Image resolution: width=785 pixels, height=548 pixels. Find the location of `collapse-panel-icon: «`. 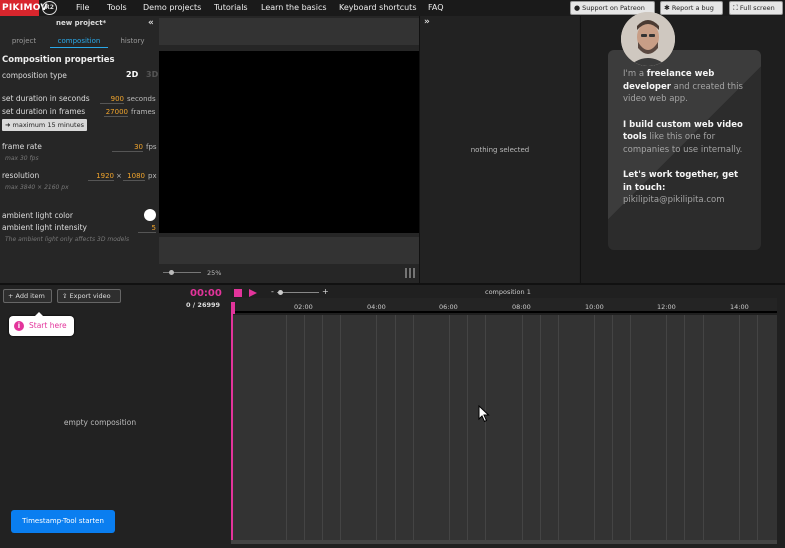

collapse-panel-icon: « is located at coordinates (151, 23).